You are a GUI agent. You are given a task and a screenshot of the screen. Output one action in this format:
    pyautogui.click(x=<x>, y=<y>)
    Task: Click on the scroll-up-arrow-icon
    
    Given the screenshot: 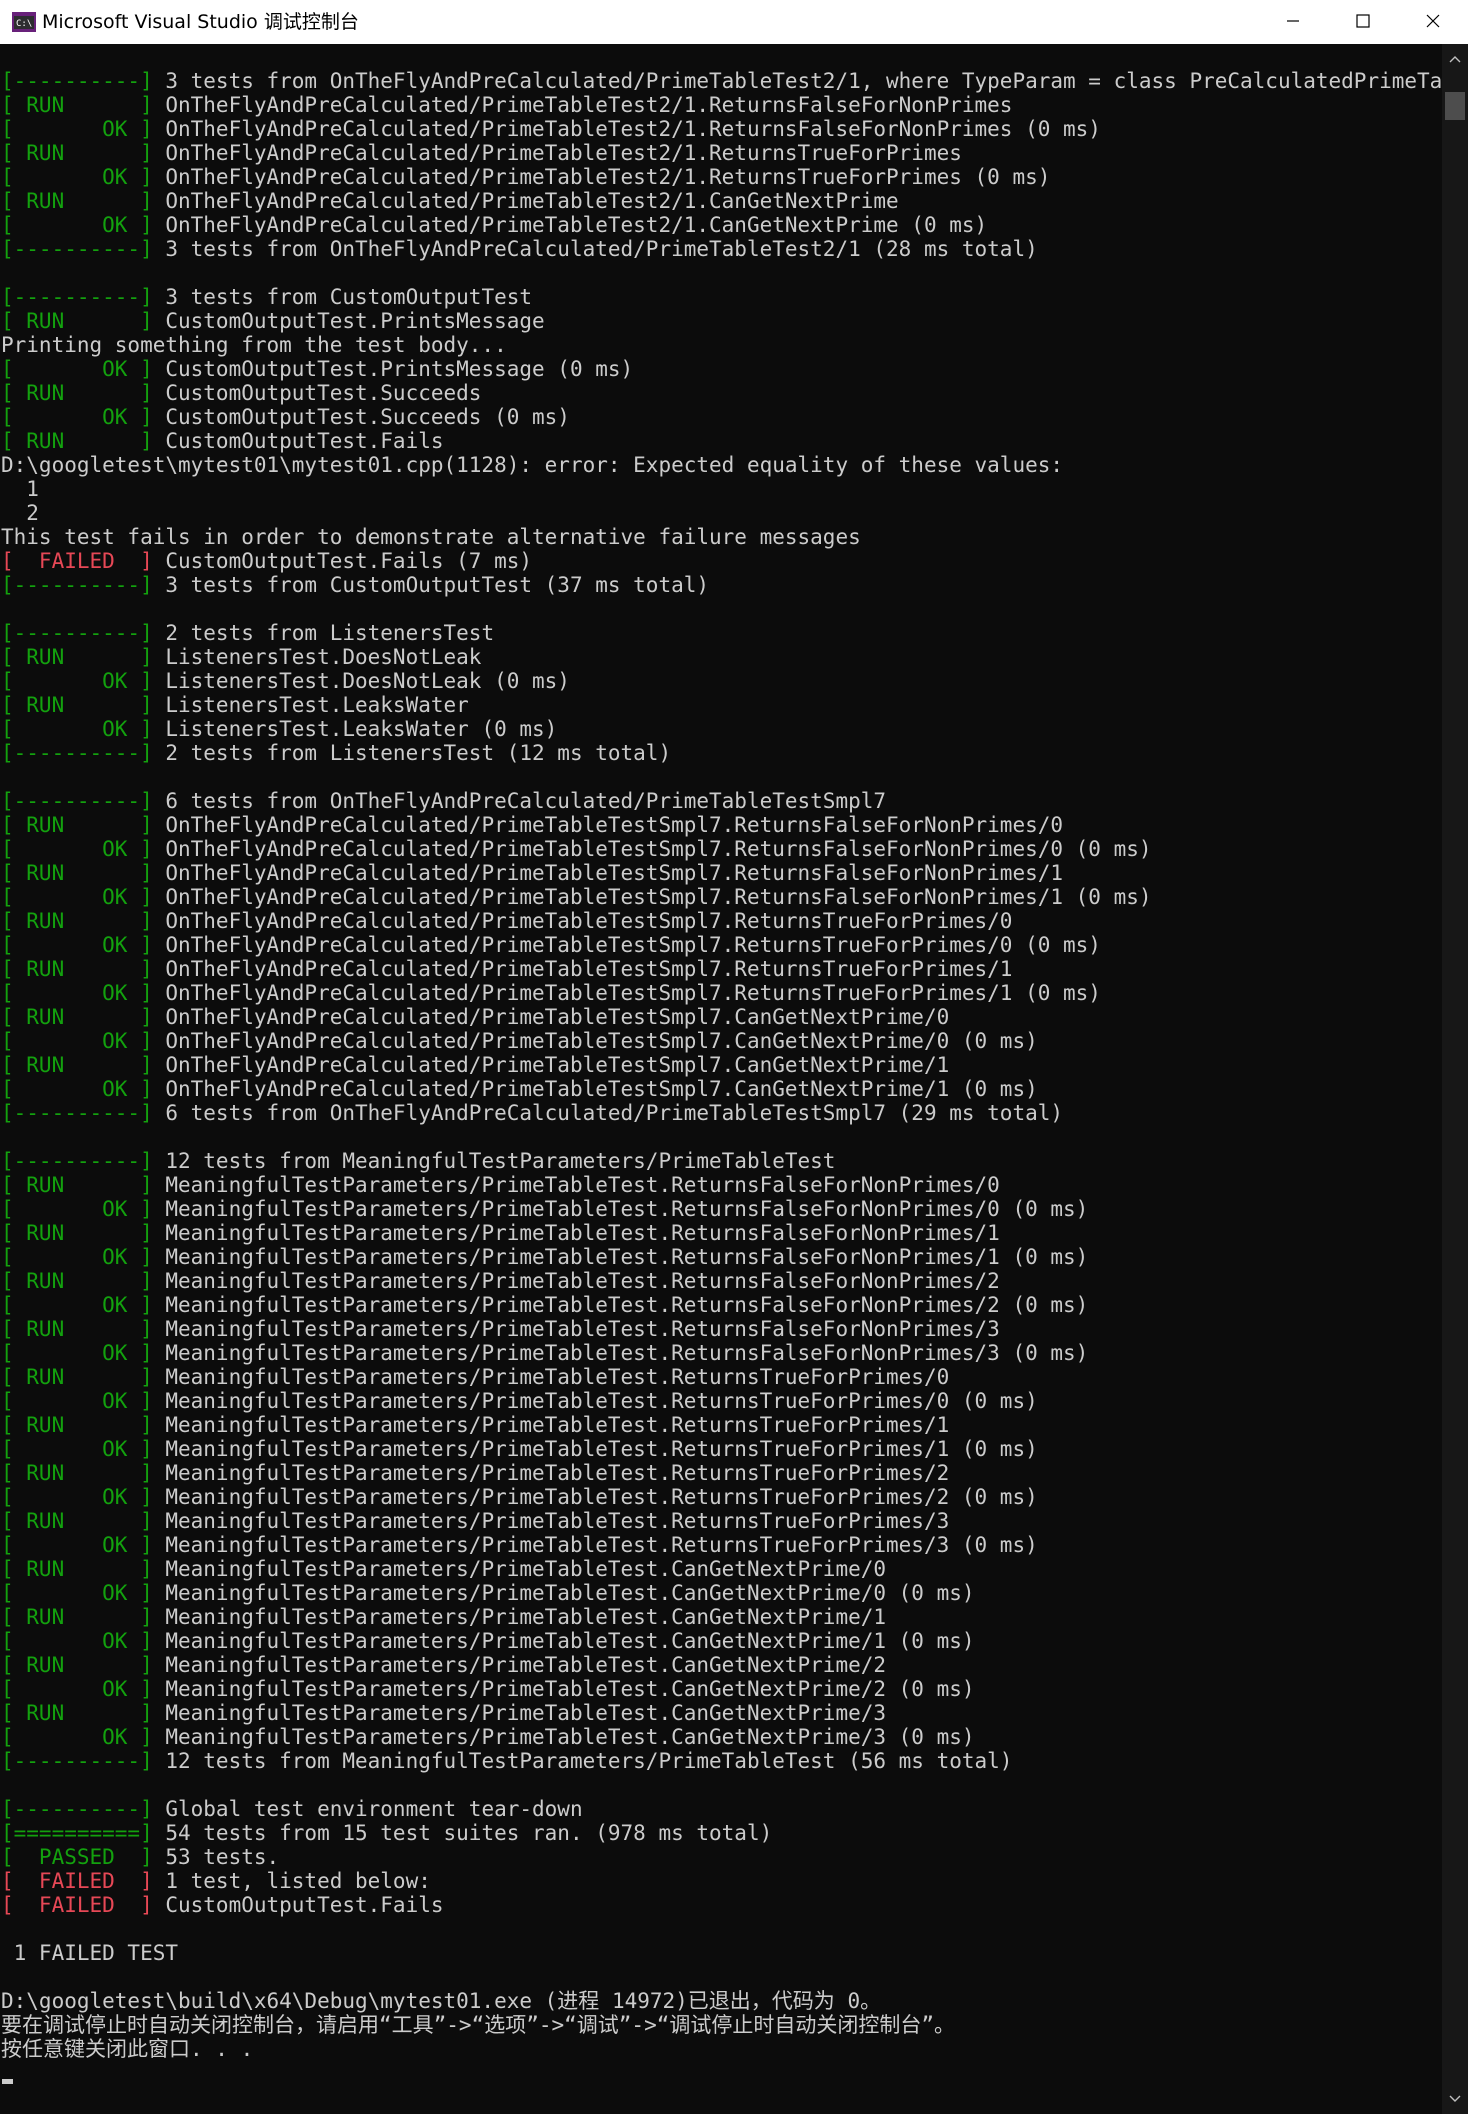 What is the action you would take?
    pyautogui.click(x=1455, y=59)
    